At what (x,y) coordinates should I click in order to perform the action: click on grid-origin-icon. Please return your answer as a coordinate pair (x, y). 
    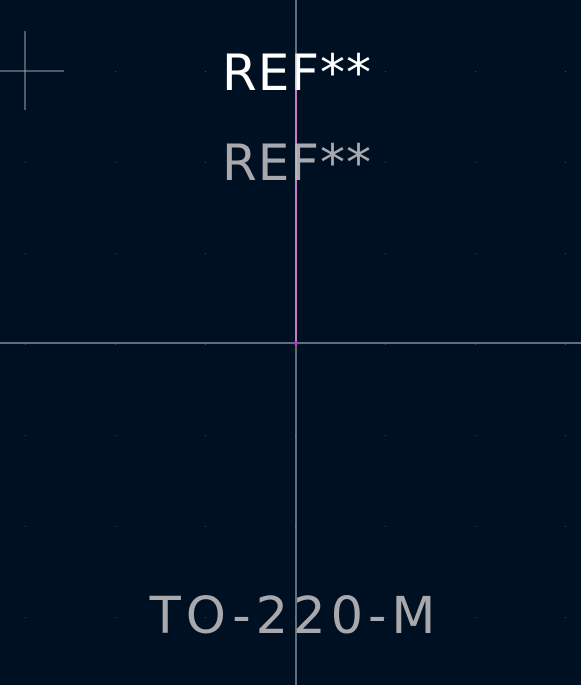
    Looking at the image, I should click on (32, 70).